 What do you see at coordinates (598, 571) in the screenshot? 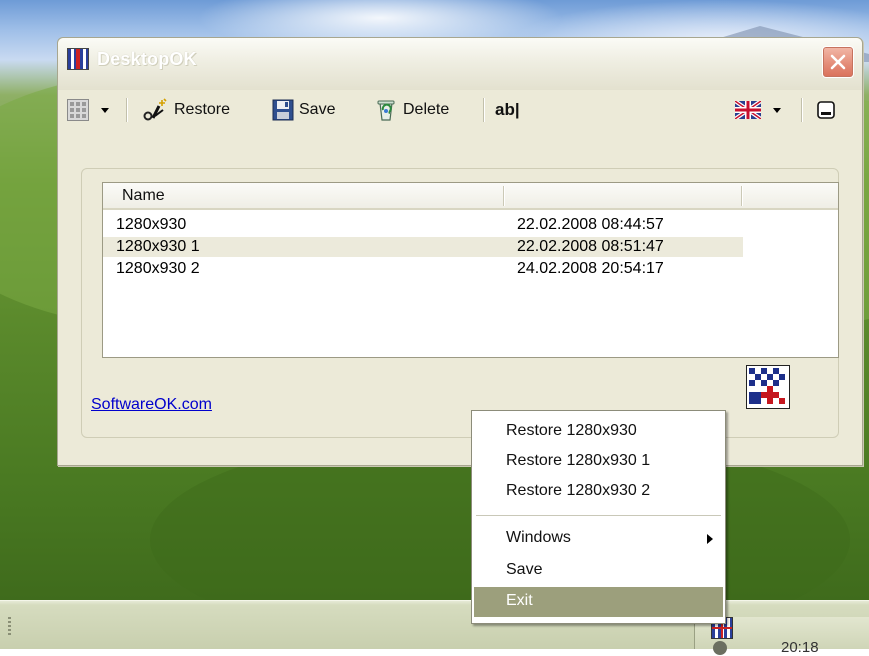
I see `menu-item-save: Save` at bounding box center [598, 571].